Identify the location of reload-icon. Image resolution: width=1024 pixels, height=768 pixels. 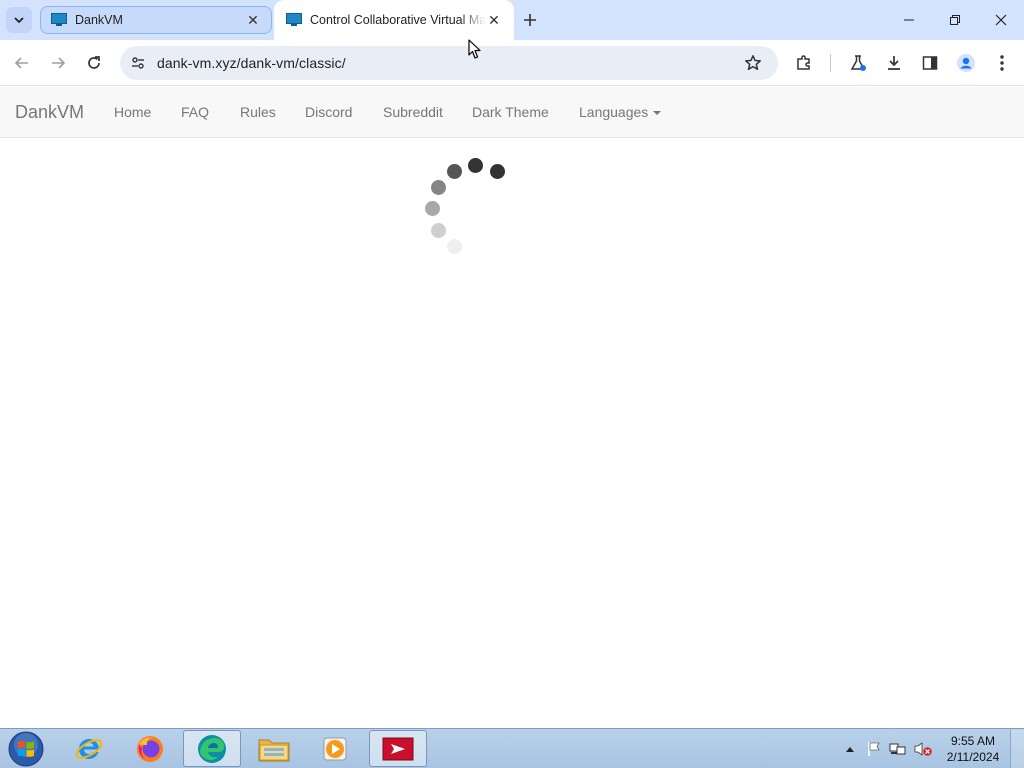
(94, 62).